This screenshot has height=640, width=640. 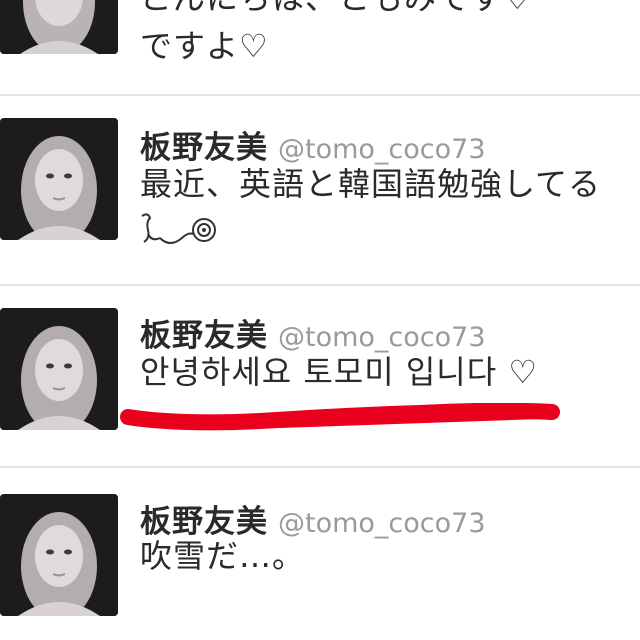 I want to click on tweet-text-line: 吹雪だ…。, so click(x=223, y=556).